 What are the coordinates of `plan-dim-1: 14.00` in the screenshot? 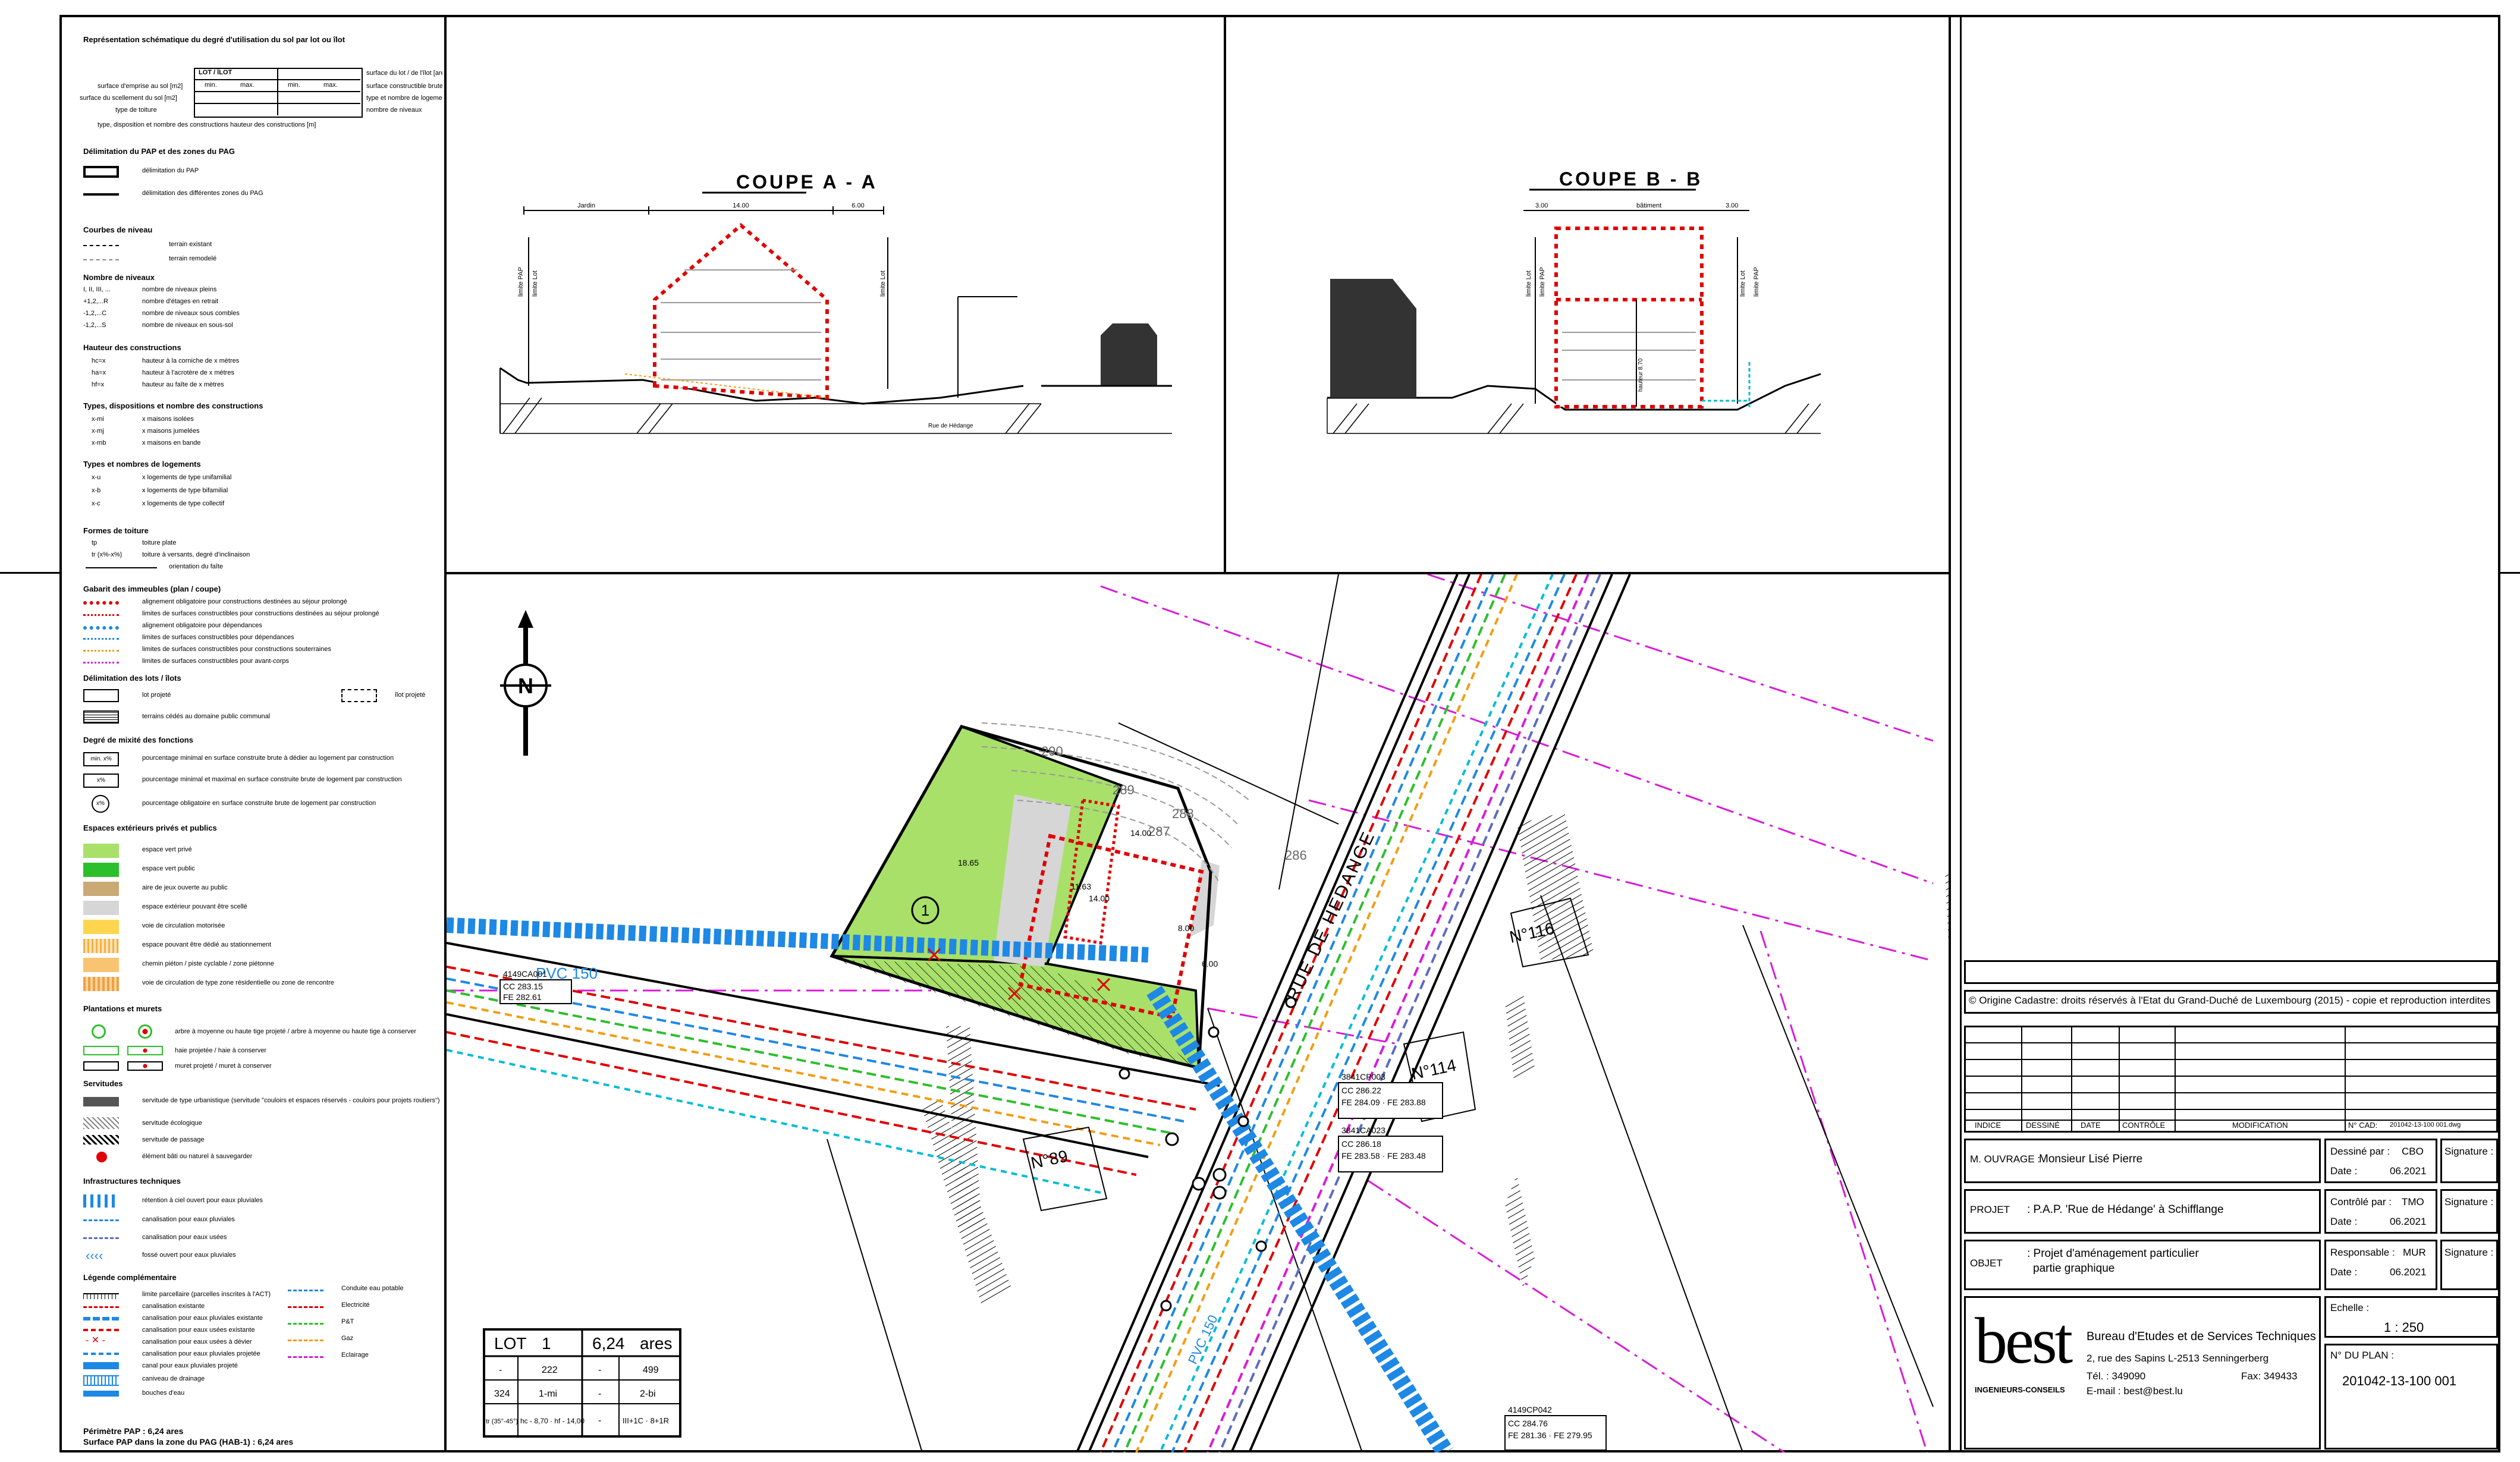 It's located at (1099, 899).